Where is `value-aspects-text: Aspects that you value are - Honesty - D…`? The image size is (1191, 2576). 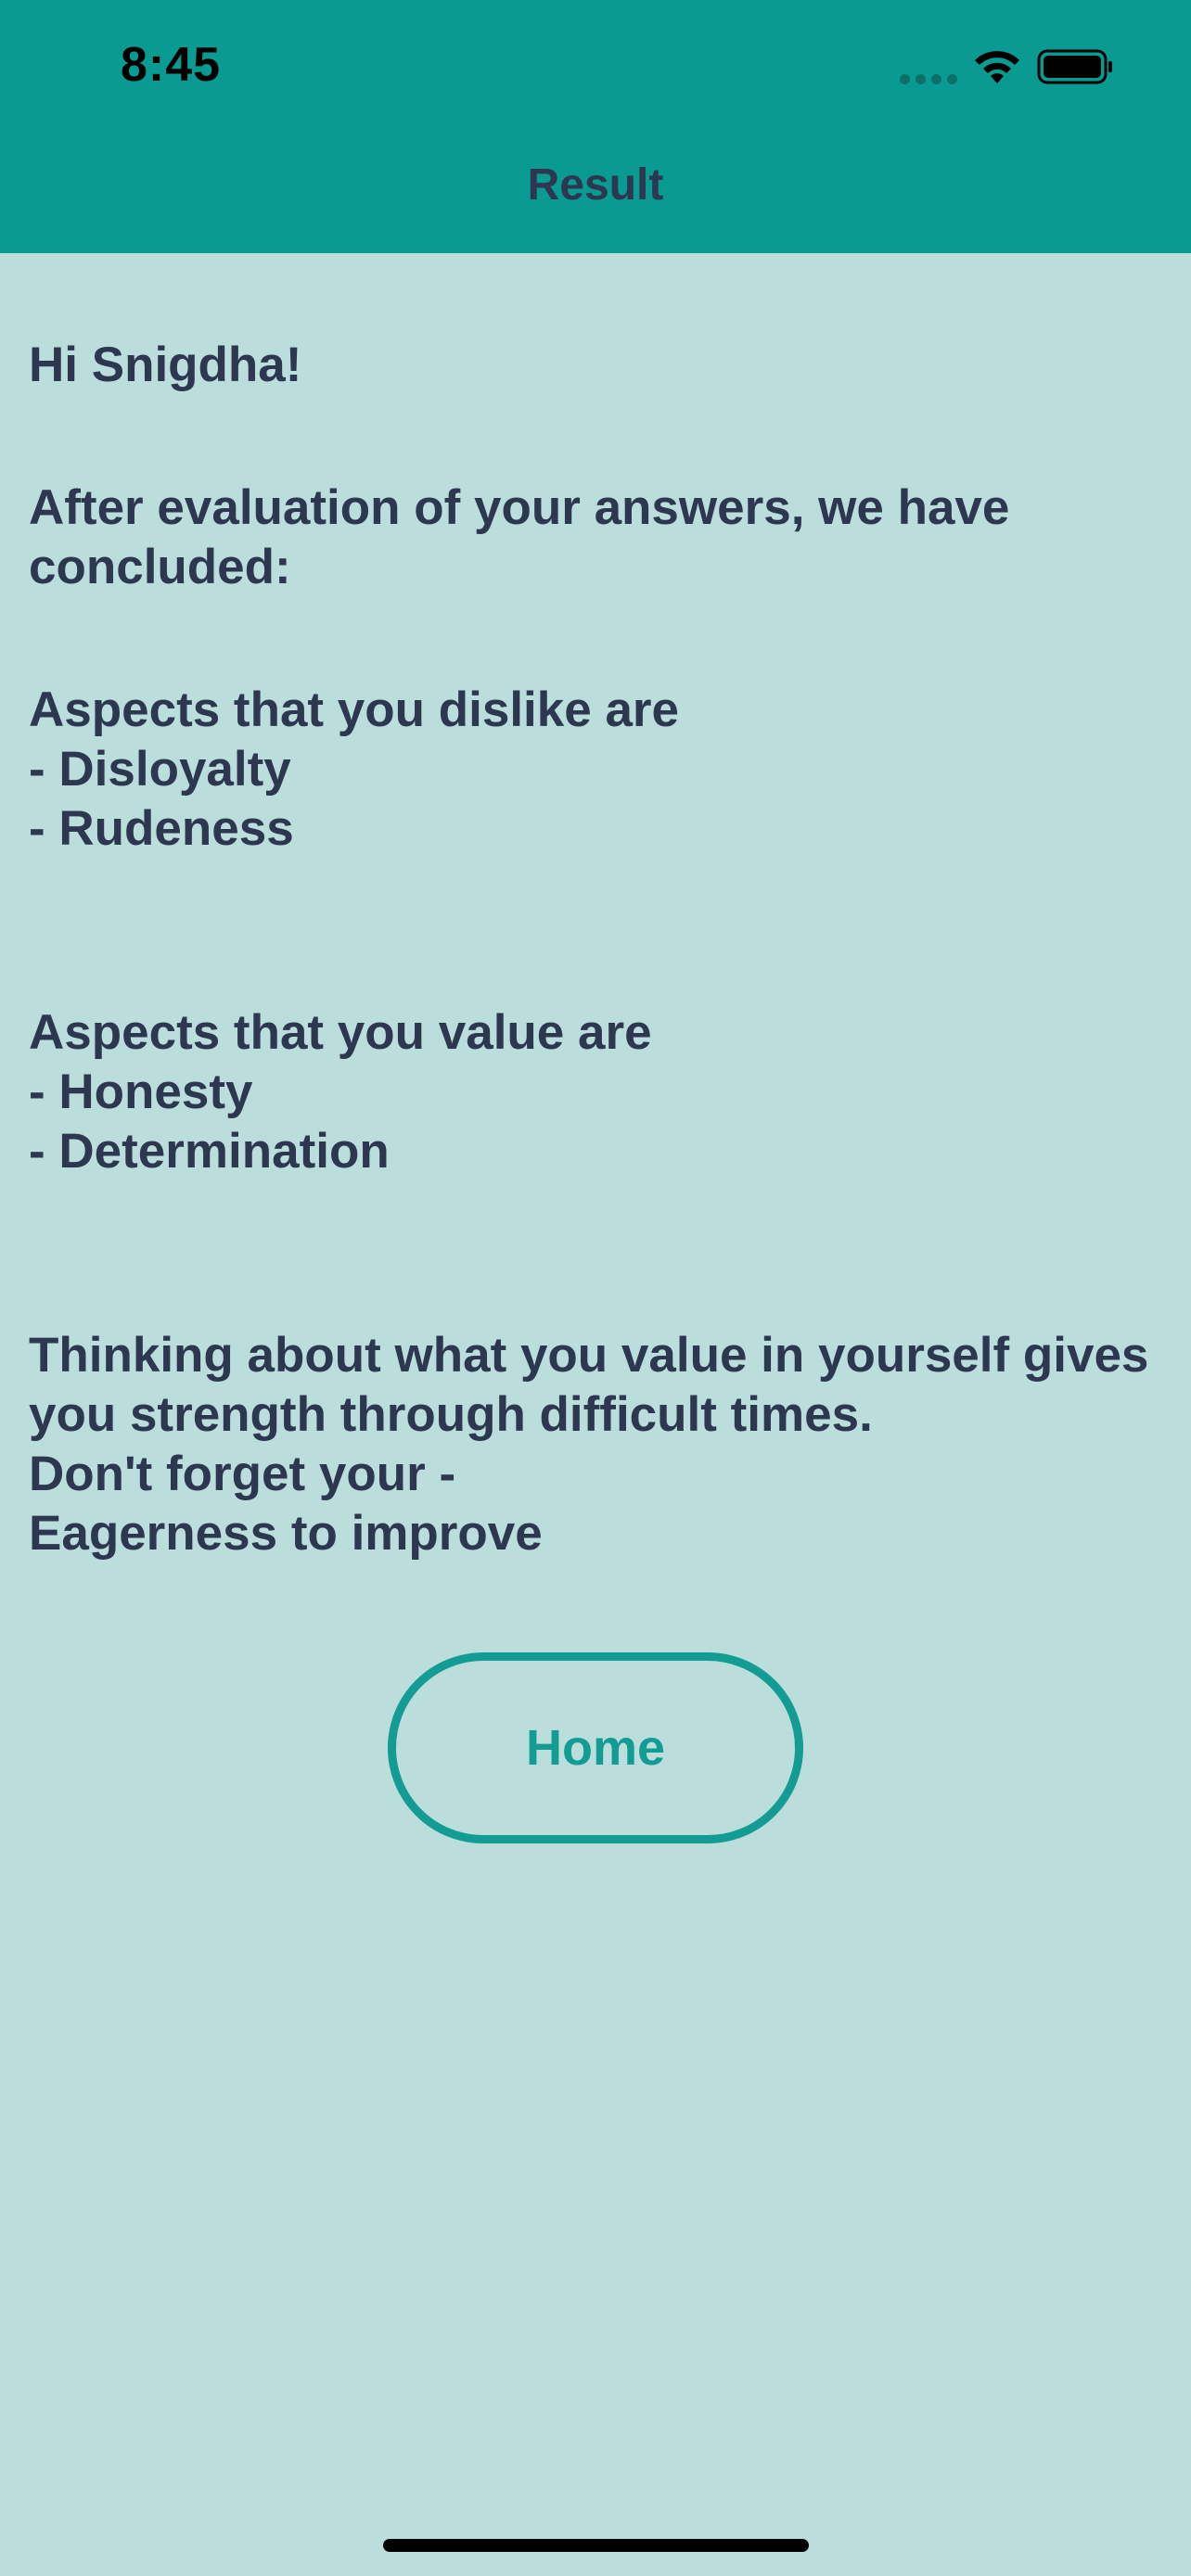
value-aspects-text: Aspects that you value are - Honesty - D… is located at coordinates (340, 1092).